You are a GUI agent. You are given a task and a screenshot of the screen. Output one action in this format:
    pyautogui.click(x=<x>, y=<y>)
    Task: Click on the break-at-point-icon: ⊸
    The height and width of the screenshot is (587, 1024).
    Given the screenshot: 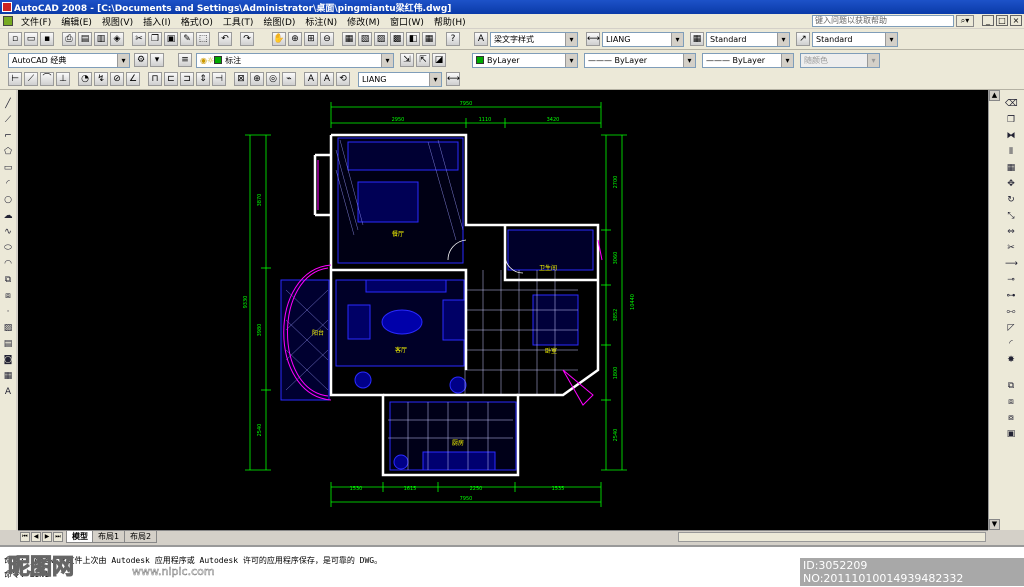 What is the action you would take?
    pyautogui.click(x=1011, y=280)
    